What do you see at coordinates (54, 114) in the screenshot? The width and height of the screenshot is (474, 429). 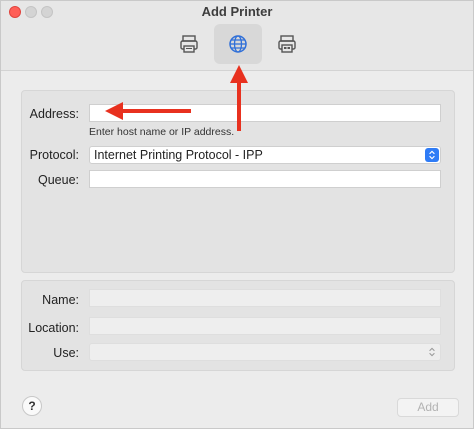 I see `address-label: Address:` at bounding box center [54, 114].